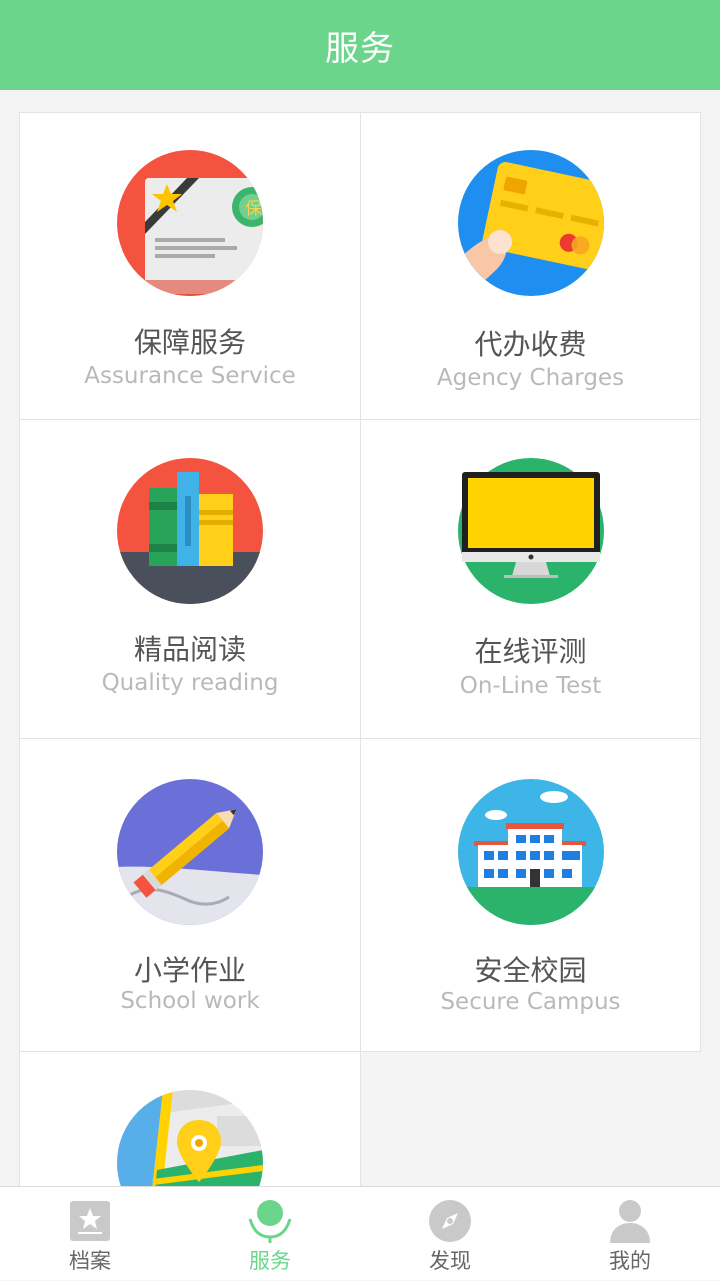 Image resolution: width=720 pixels, height=1281 pixels. Describe the element at coordinates (189, 342) in the screenshot. I see `service-title: 保障服务` at that location.